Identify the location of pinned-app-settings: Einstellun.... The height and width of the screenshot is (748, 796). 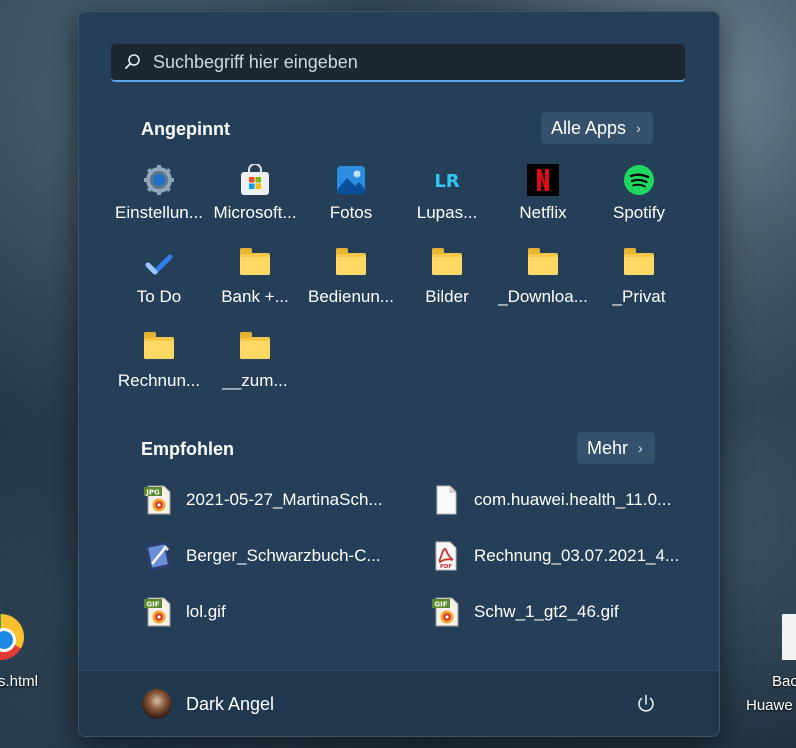
(159, 196).